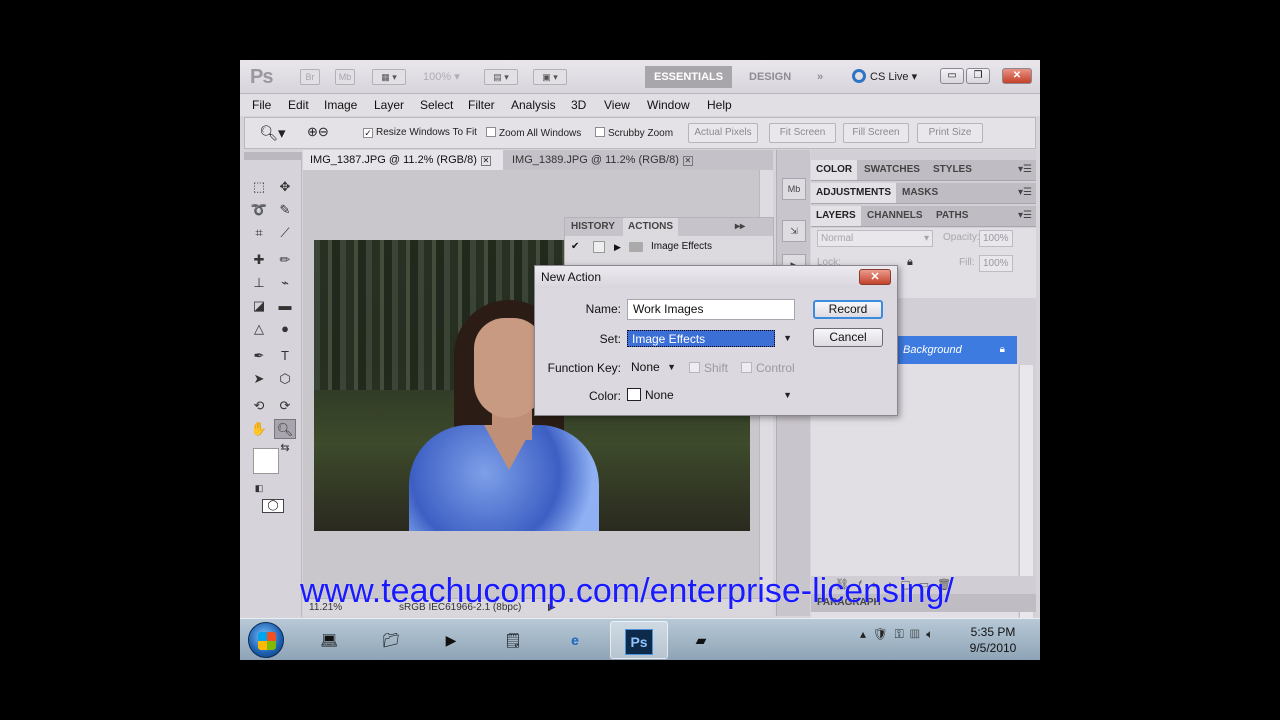 Image resolution: width=1280 pixels, height=720 pixels. What do you see at coordinates (653, 368) in the screenshot?
I see `function-key-dropdown: None ▼` at bounding box center [653, 368].